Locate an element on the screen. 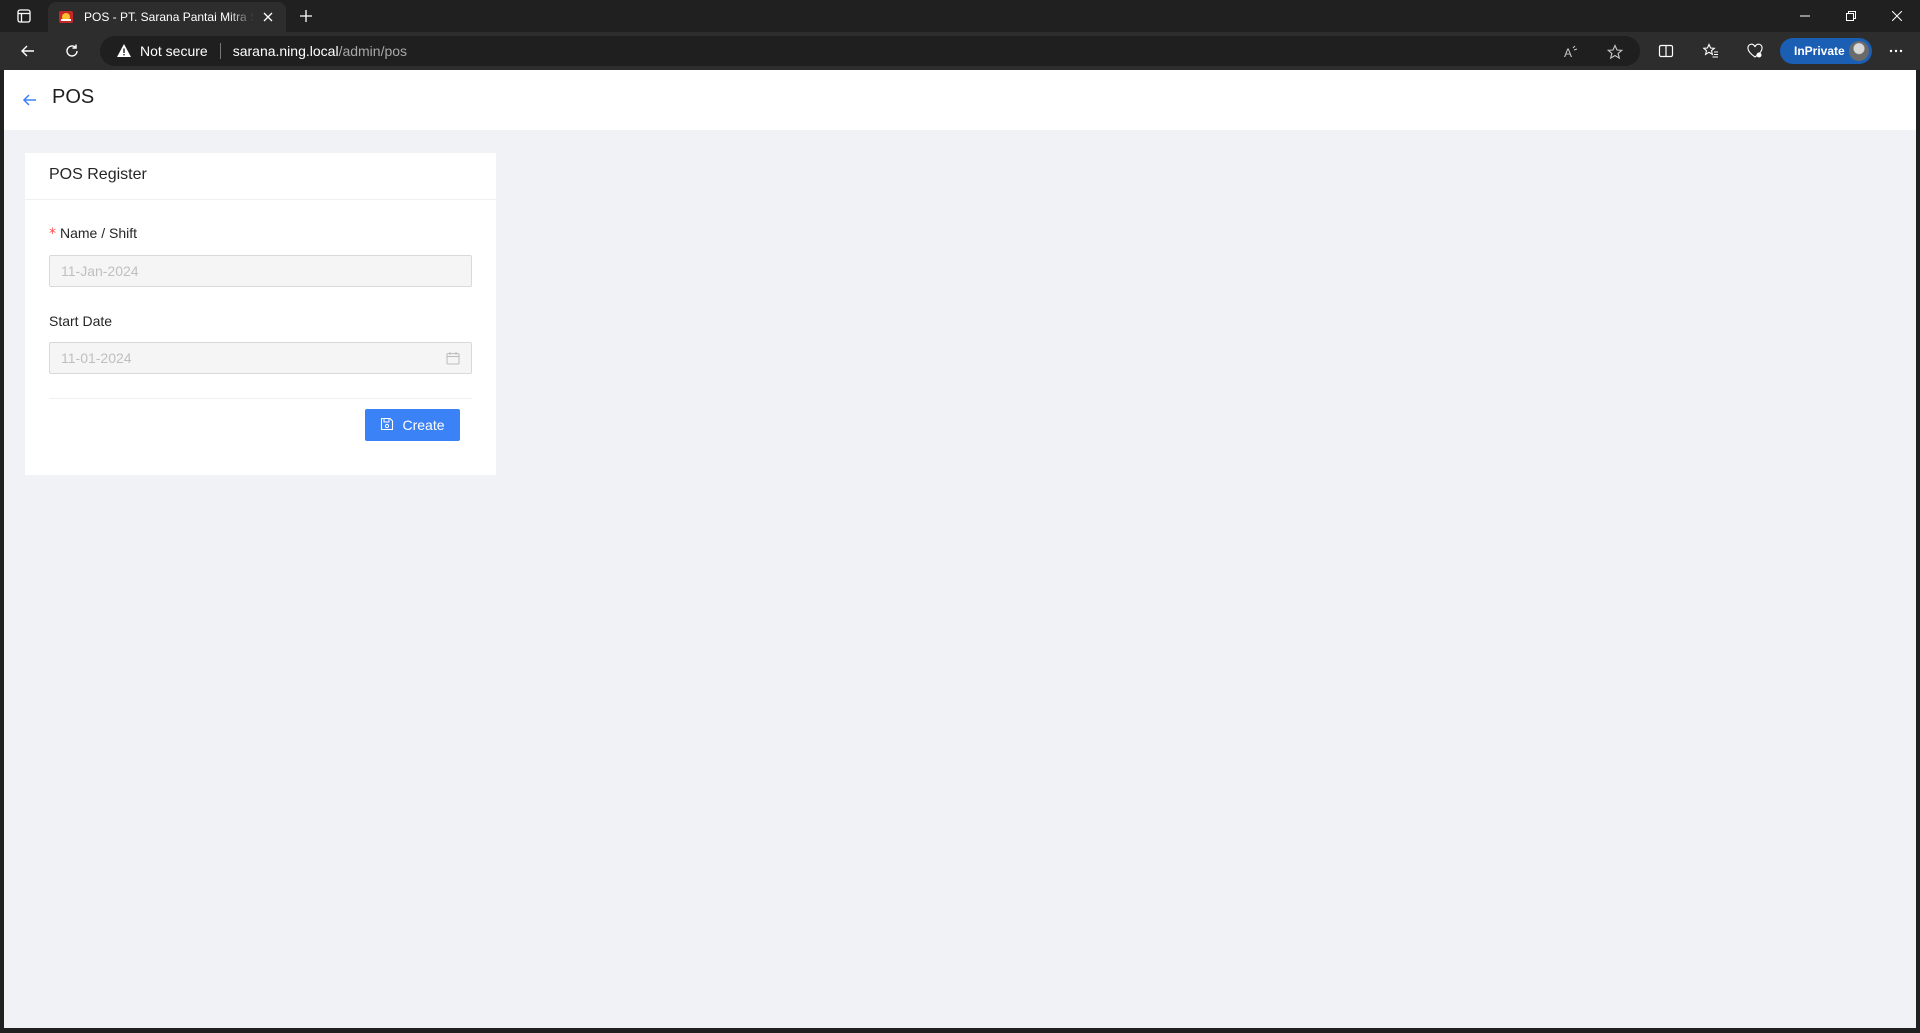 The width and height of the screenshot is (1920, 1033). favorites-icon is located at coordinates (1711, 51).